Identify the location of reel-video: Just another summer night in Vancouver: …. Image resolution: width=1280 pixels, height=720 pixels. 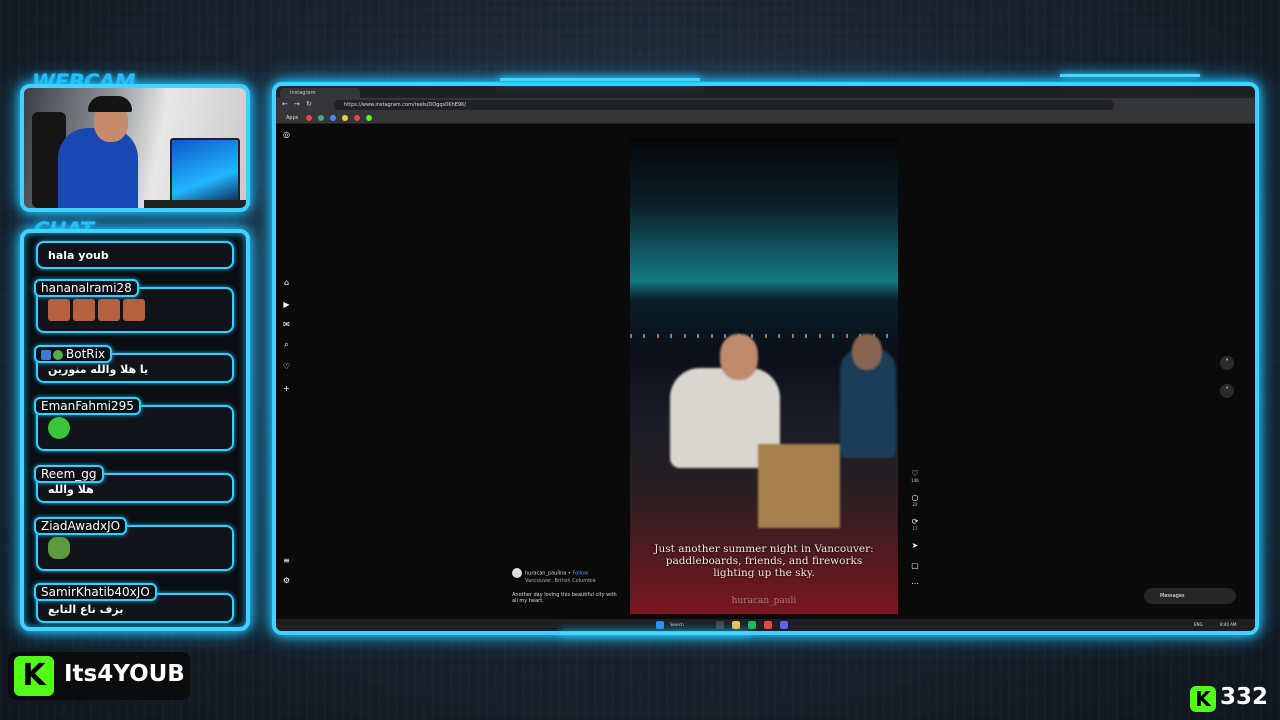
(764, 376).